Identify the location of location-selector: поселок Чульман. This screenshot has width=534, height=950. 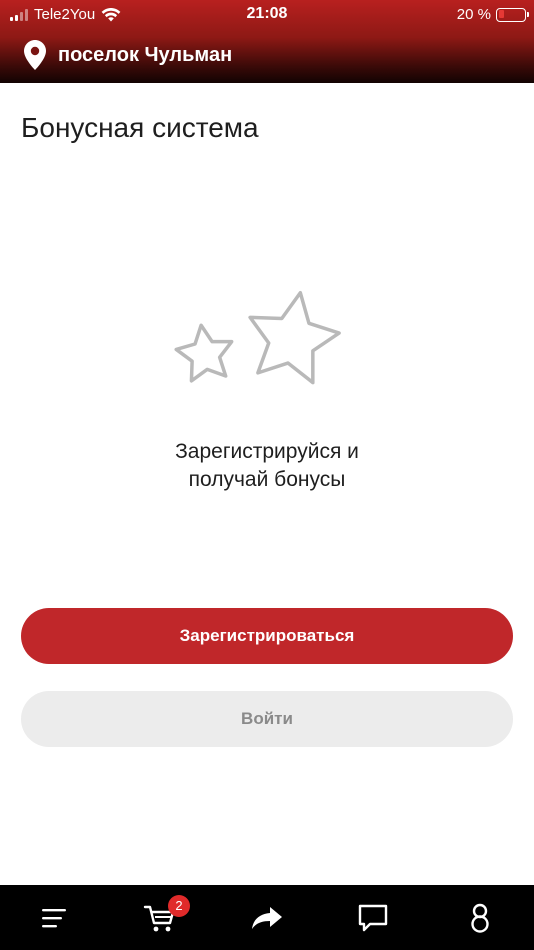
(128, 55).